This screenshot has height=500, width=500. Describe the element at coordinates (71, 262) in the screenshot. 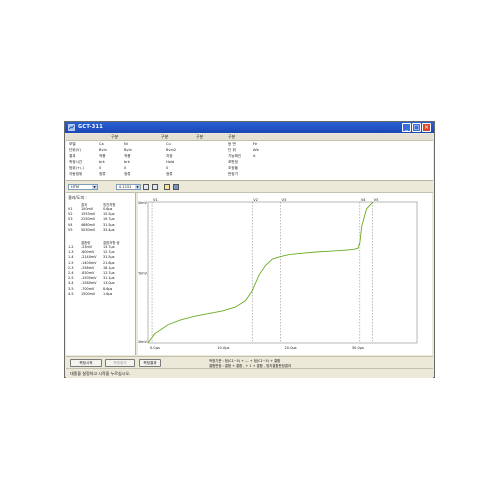

I see `list-item-cell: 1-5` at that location.